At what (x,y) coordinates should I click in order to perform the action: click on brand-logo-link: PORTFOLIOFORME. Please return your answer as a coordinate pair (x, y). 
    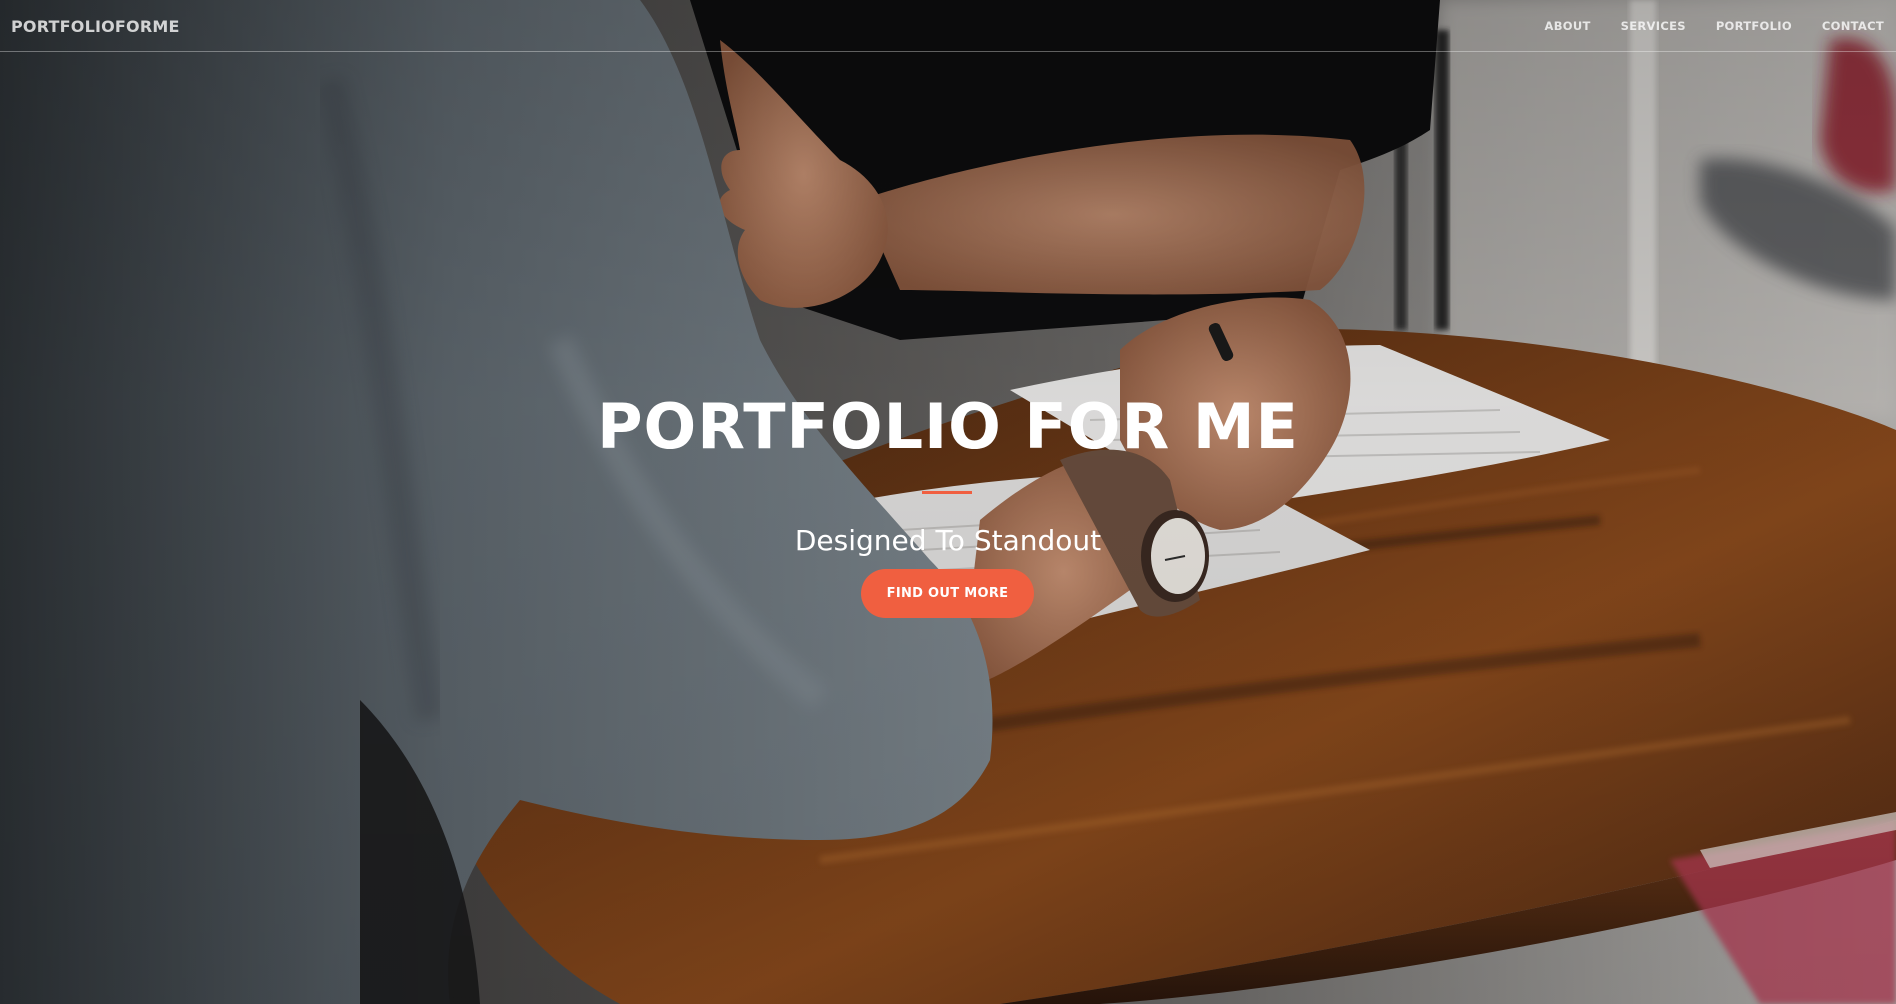
    Looking at the image, I should click on (95, 26).